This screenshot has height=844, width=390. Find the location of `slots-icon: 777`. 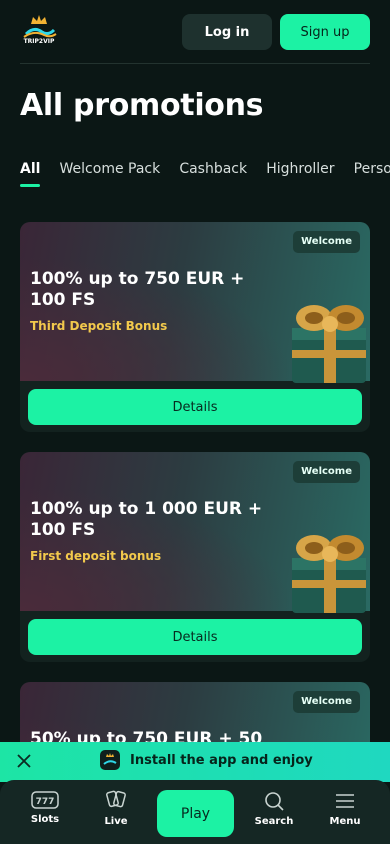

slots-icon: 777 is located at coordinates (45, 800).